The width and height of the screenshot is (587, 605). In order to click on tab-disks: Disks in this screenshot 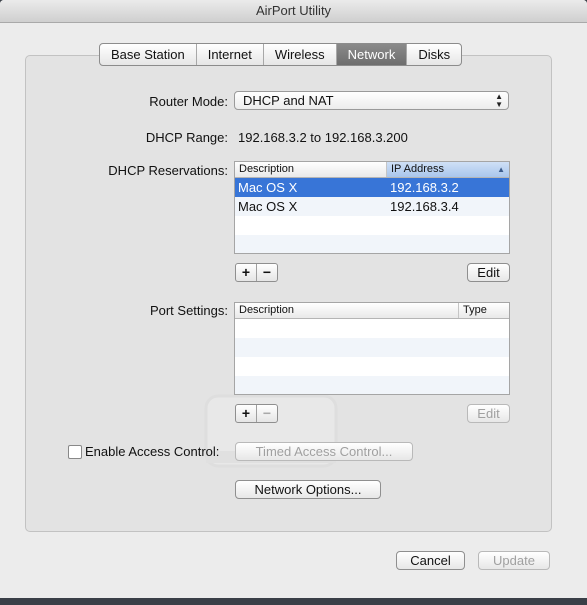, I will do `click(434, 54)`.